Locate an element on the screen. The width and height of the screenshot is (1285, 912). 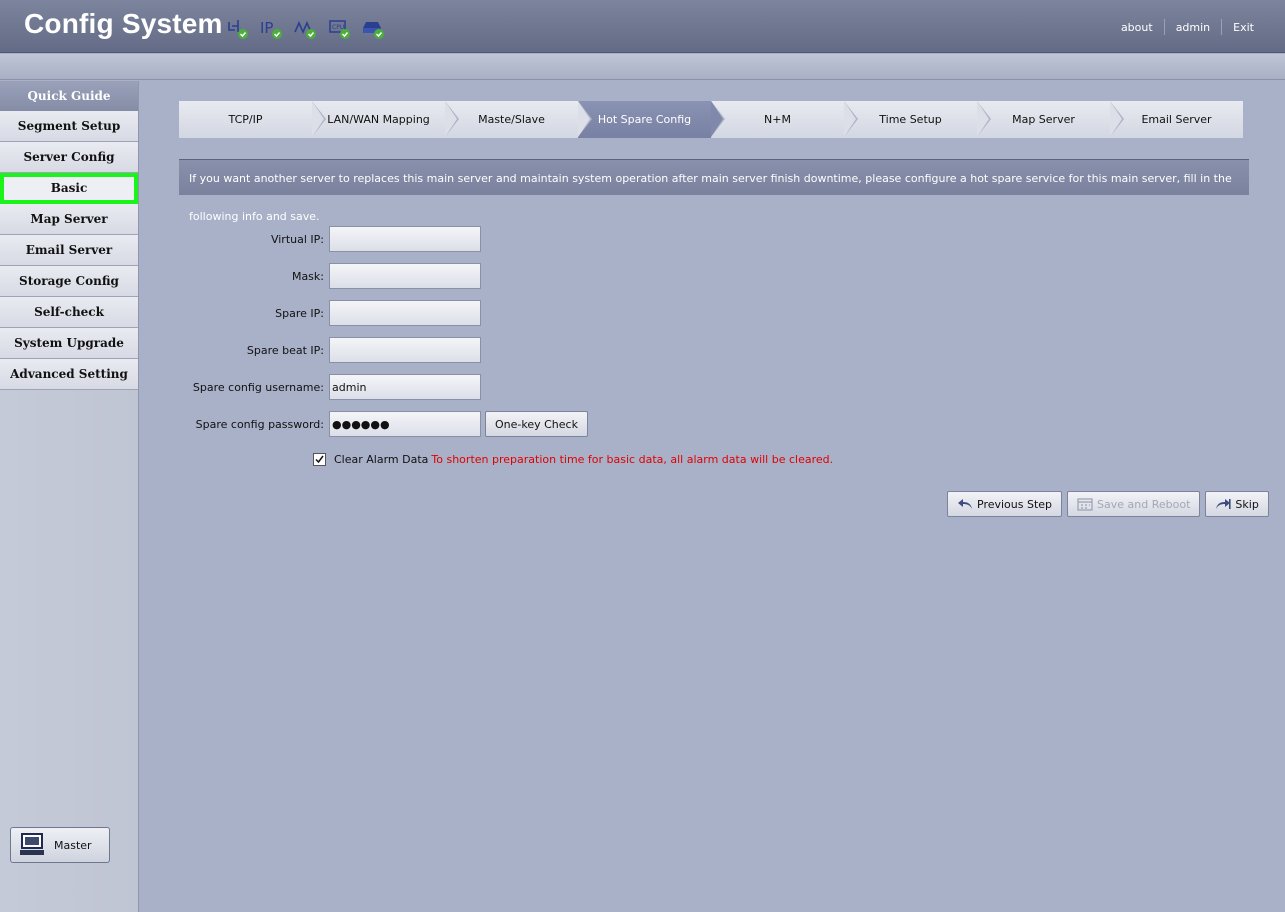
step-hot-spare-config: Hot Spare Config is located at coordinates (651, 119).